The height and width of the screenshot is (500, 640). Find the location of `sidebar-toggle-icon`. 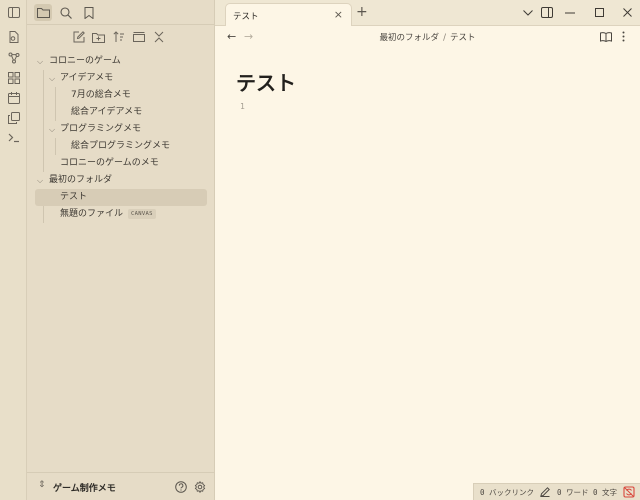

sidebar-toggle-icon is located at coordinates (13, 12).